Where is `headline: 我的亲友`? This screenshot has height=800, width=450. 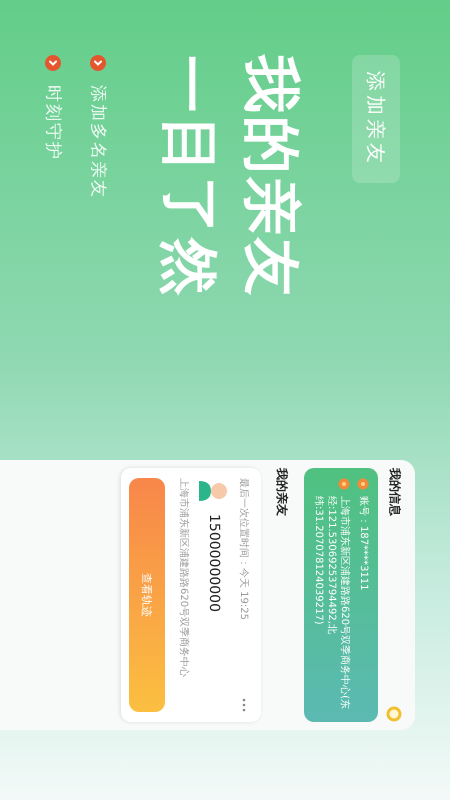
headline: 我的亲友 is located at coordinates (272, 177).